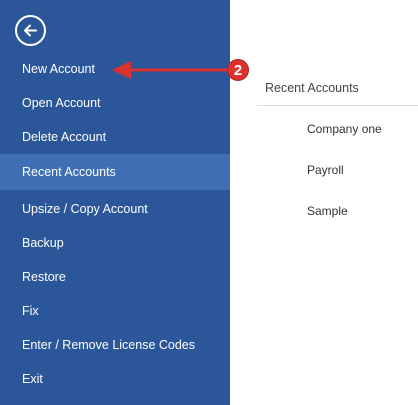 The height and width of the screenshot is (405, 418). I want to click on menu-item-new-account: New Account, so click(115, 69).